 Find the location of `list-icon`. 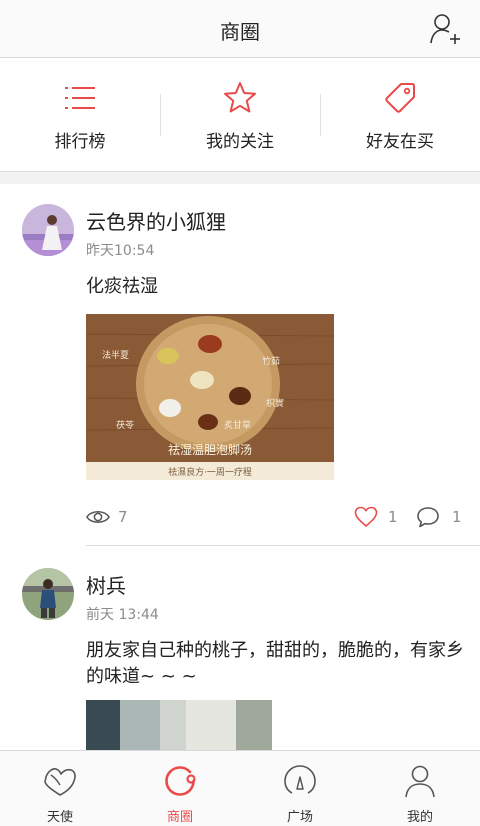

list-icon is located at coordinates (80, 98).